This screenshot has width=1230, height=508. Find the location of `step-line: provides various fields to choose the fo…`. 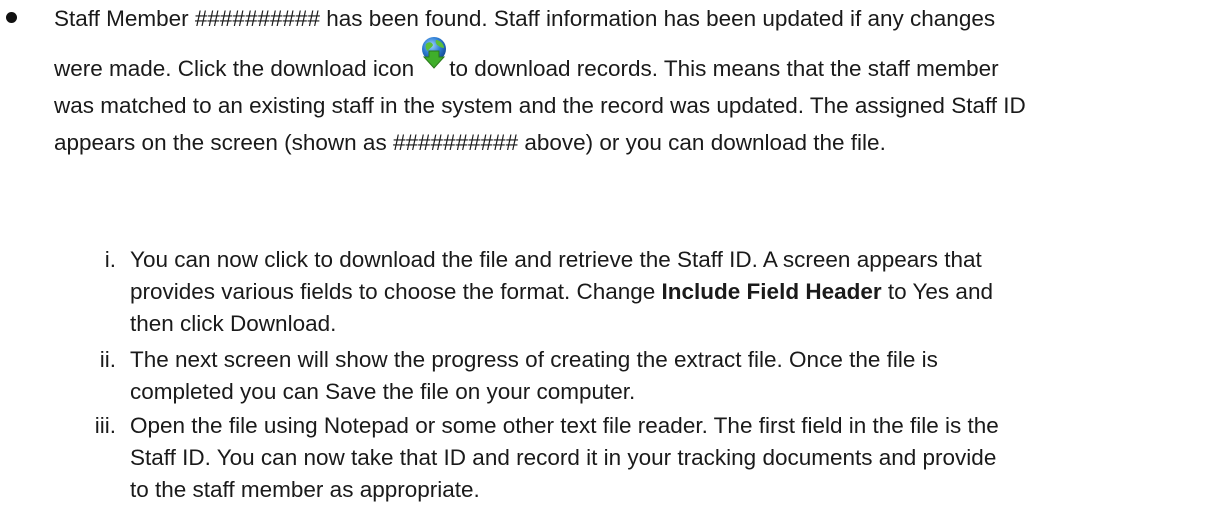

step-line: provides various fields to choose the fo… is located at coordinates (675, 292).